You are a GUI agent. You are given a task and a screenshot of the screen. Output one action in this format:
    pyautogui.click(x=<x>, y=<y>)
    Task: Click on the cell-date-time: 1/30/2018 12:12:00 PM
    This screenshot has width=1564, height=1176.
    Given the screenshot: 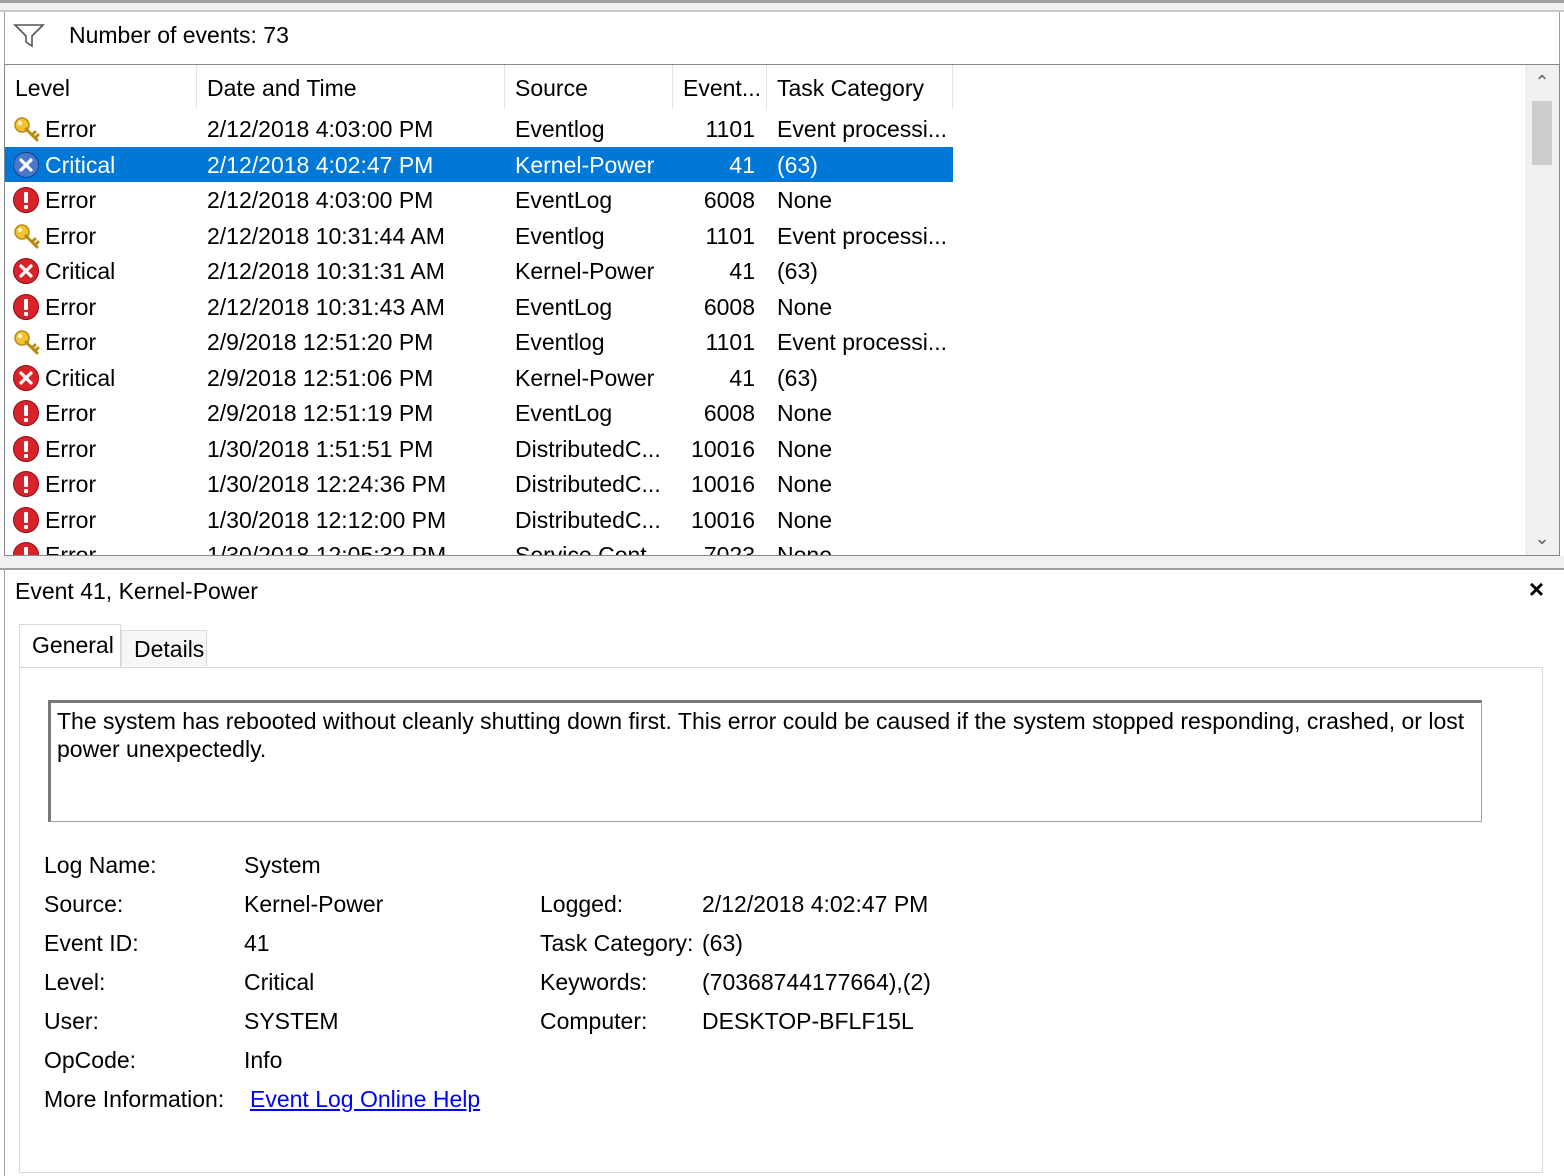 What is the action you would take?
    pyautogui.click(x=327, y=519)
    